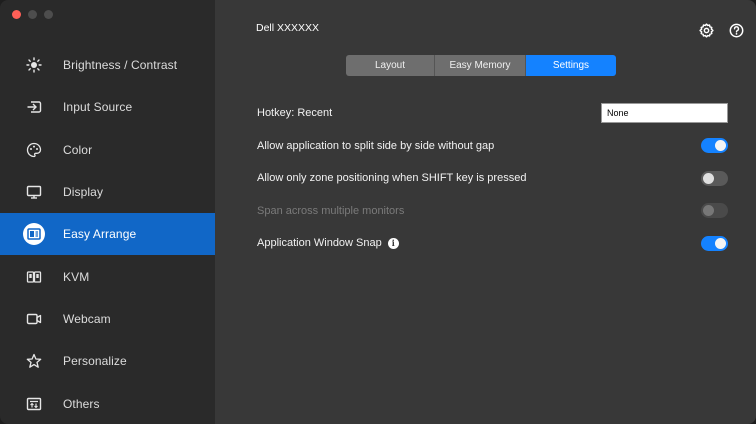 This screenshot has width=756, height=424. What do you see at coordinates (331, 210) in the screenshot?
I see `span-monitors-label: Span across multiple monitors` at bounding box center [331, 210].